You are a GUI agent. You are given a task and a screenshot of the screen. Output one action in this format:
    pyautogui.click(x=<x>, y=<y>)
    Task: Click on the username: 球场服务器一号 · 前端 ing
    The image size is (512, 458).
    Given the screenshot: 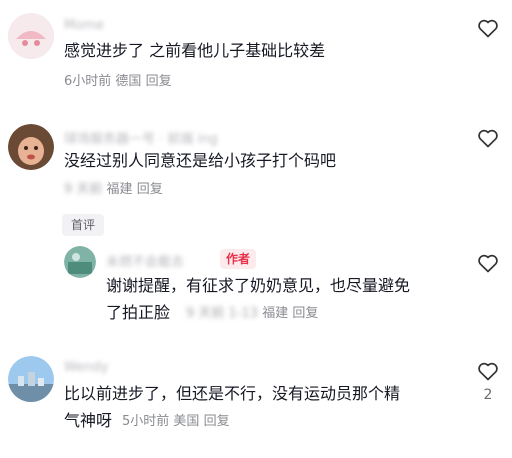 What is the action you would take?
    pyautogui.click(x=141, y=137)
    